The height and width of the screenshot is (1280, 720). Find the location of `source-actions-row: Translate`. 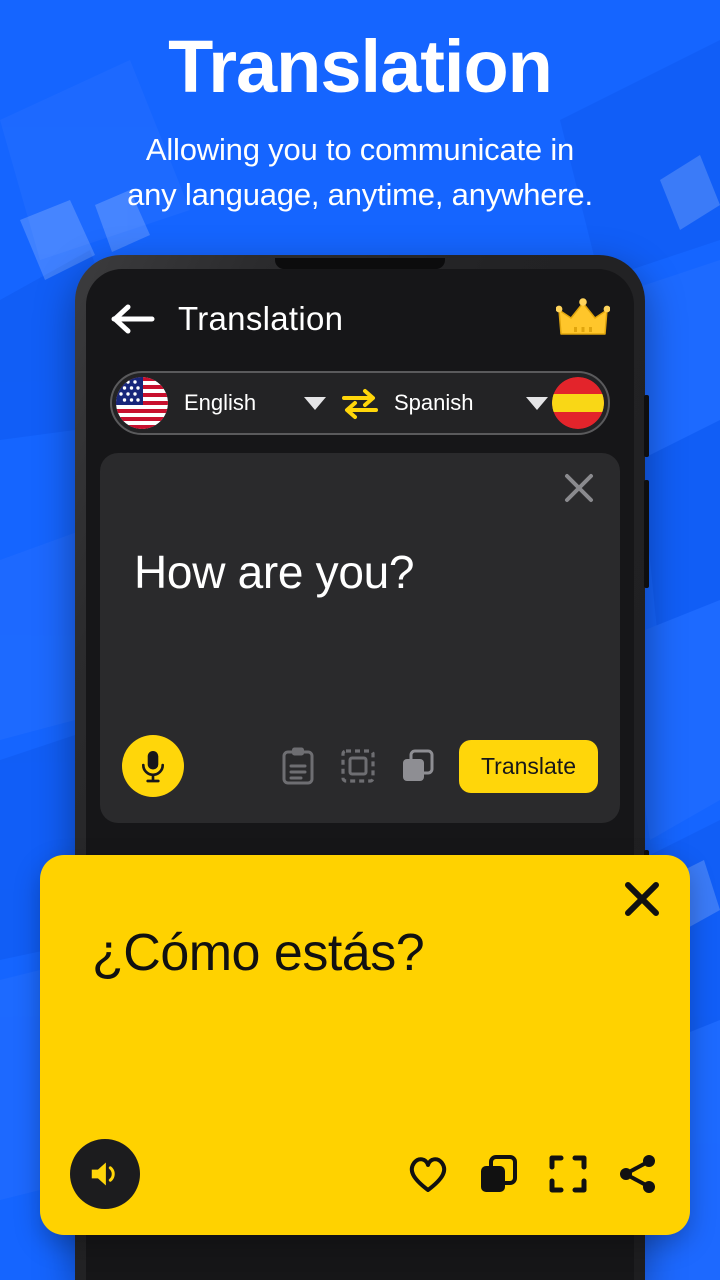

source-actions-row: Translate is located at coordinates (360, 779).